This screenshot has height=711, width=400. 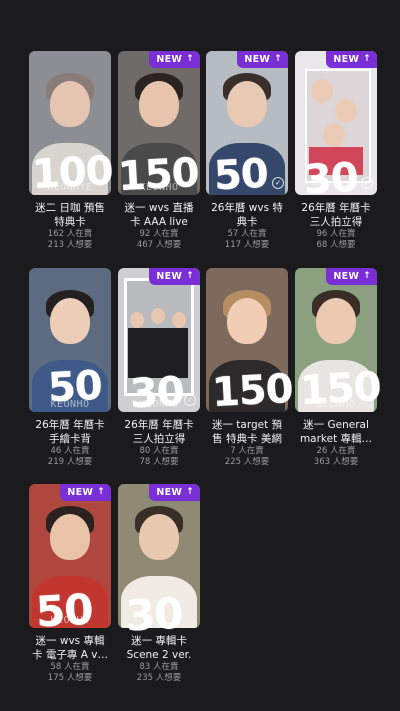 What do you see at coordinates (70, 215) in the screenshot?
I see `card-title: 迷二 日咖 預售 特典卡` at bounding box center [70, 215].